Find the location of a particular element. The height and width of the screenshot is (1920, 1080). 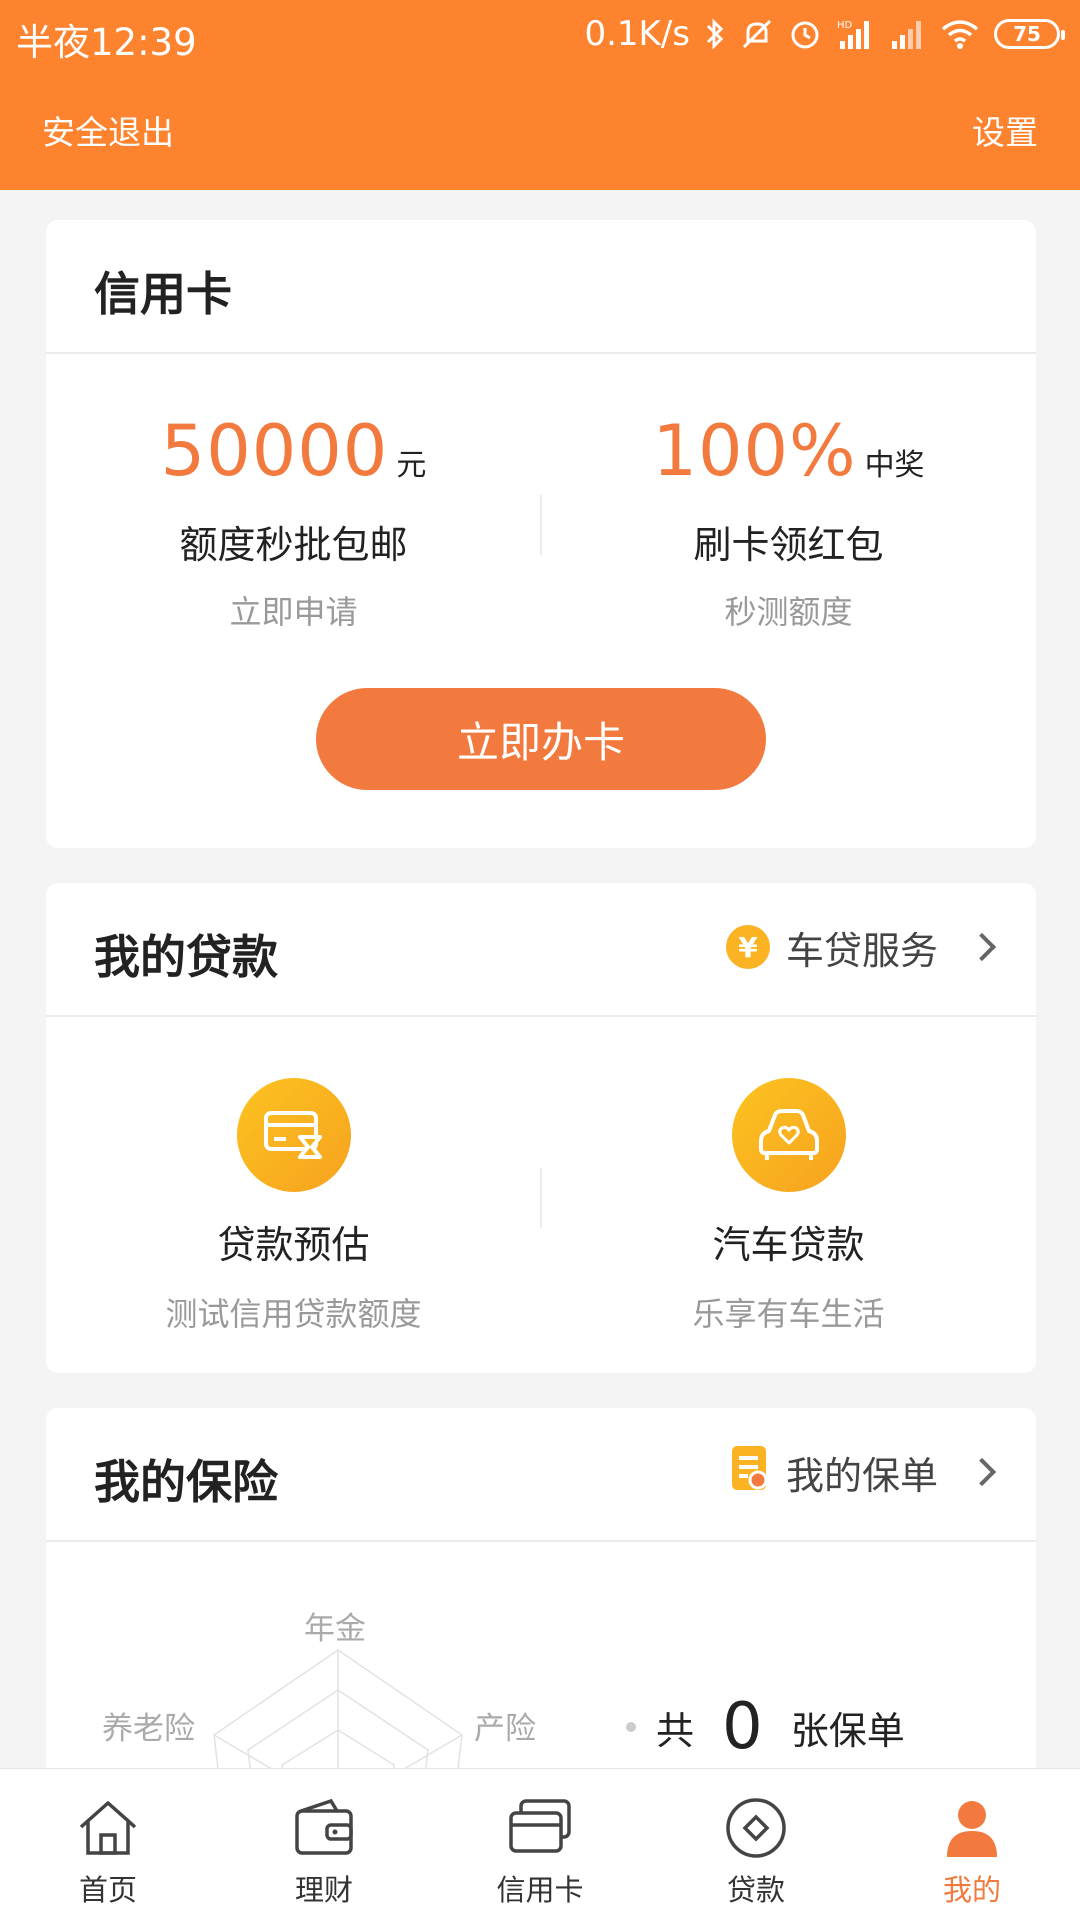

red-packet-sub: 秒测额度 is located at coordinates (788, 612).